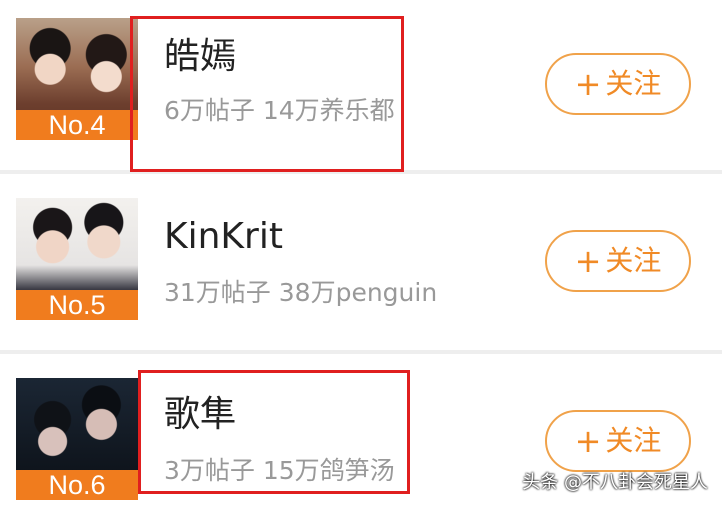  I want to click on community-stats: 31万帖子 38万penguin, so click(301, 292).